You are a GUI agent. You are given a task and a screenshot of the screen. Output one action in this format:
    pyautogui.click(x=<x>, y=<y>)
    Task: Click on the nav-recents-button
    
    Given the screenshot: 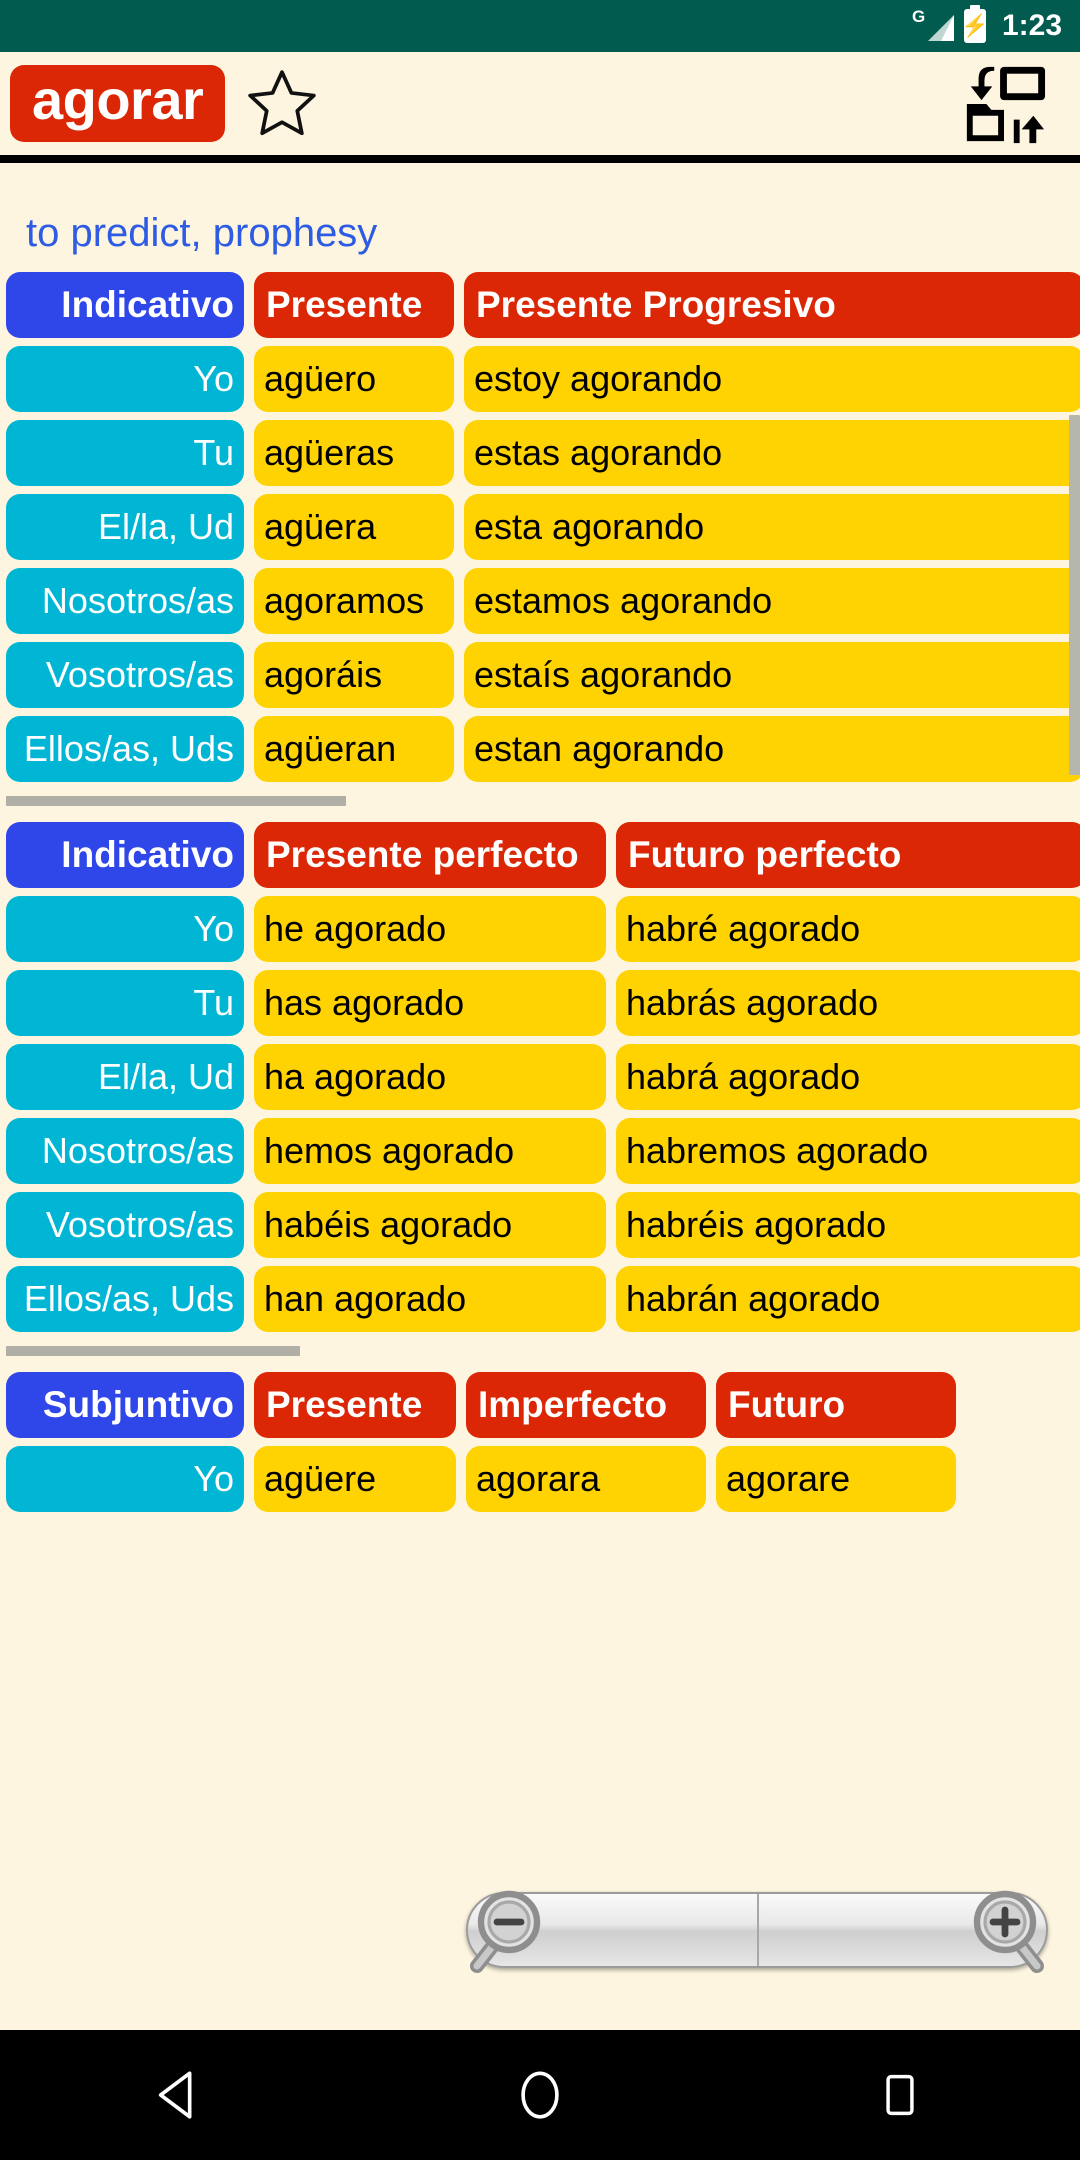 What is the action you would take?
    pyautogui.click(x=900, y=2095)
    